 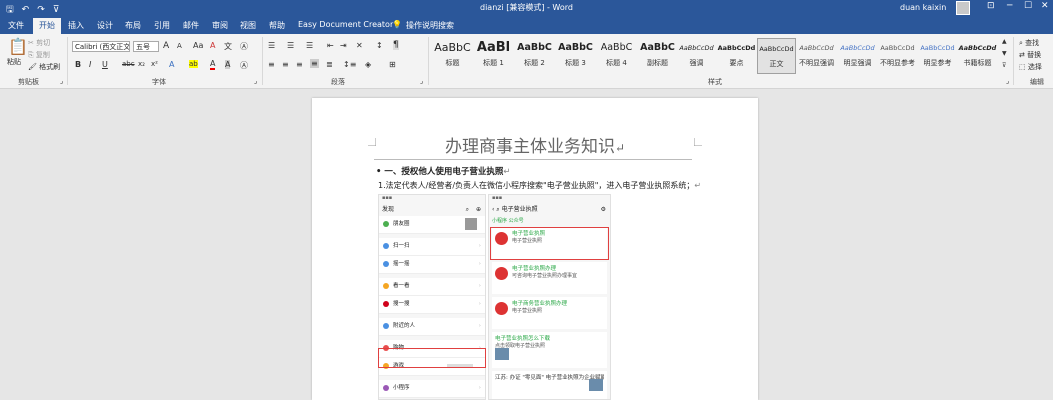 I want to click on styles-scroll-up-icon: ▲, so click(x=1004, y=41).